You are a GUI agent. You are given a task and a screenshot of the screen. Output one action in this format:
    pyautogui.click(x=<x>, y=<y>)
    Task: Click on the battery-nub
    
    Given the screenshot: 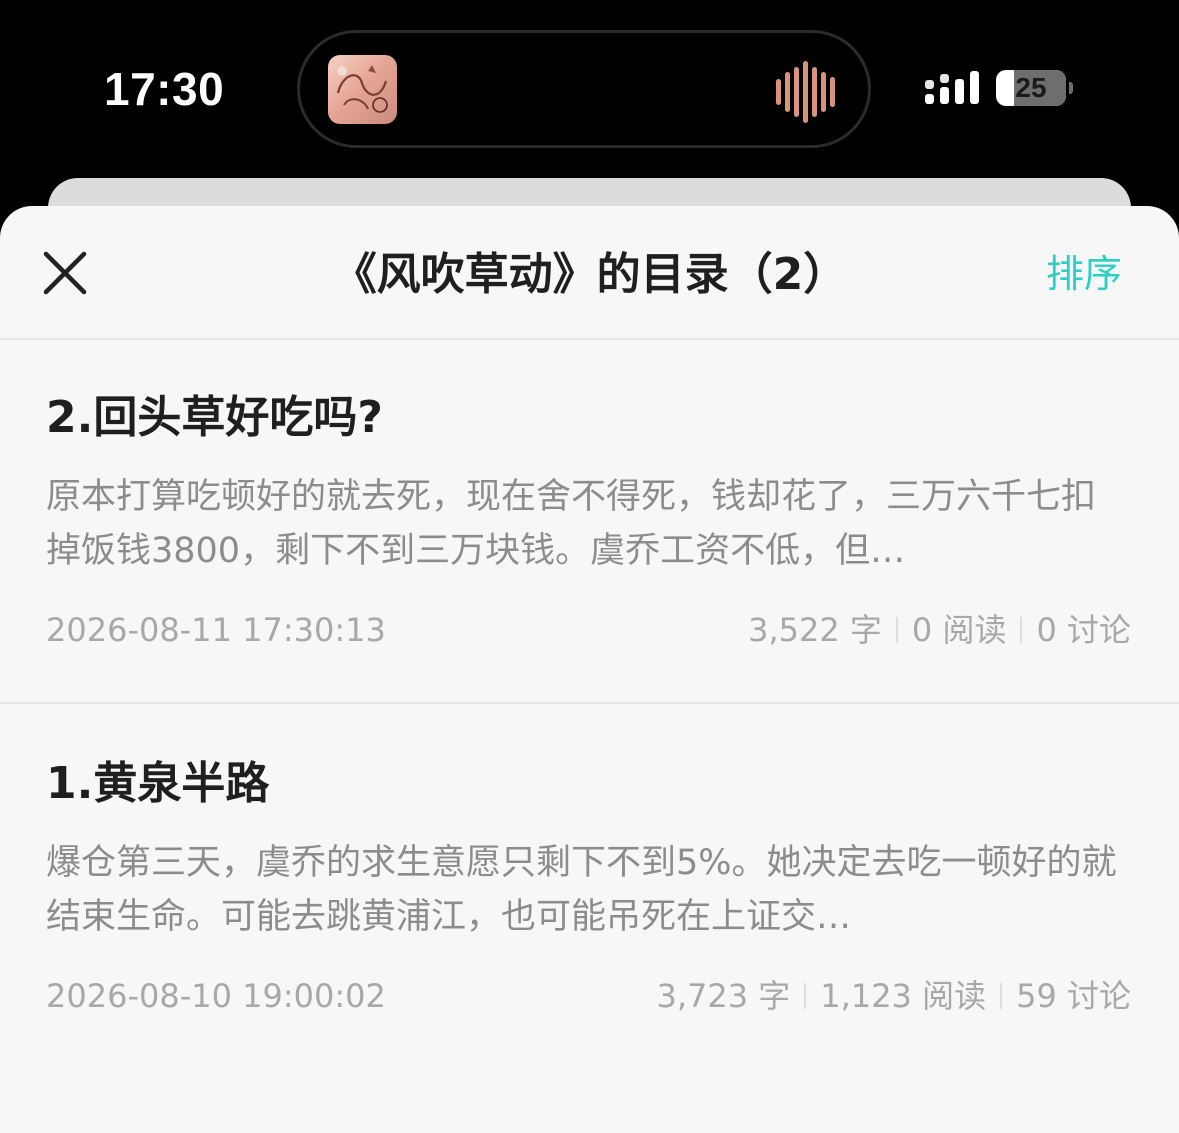 What is the action you would take?
    pyautogui.click(x=1071, y=88)
    